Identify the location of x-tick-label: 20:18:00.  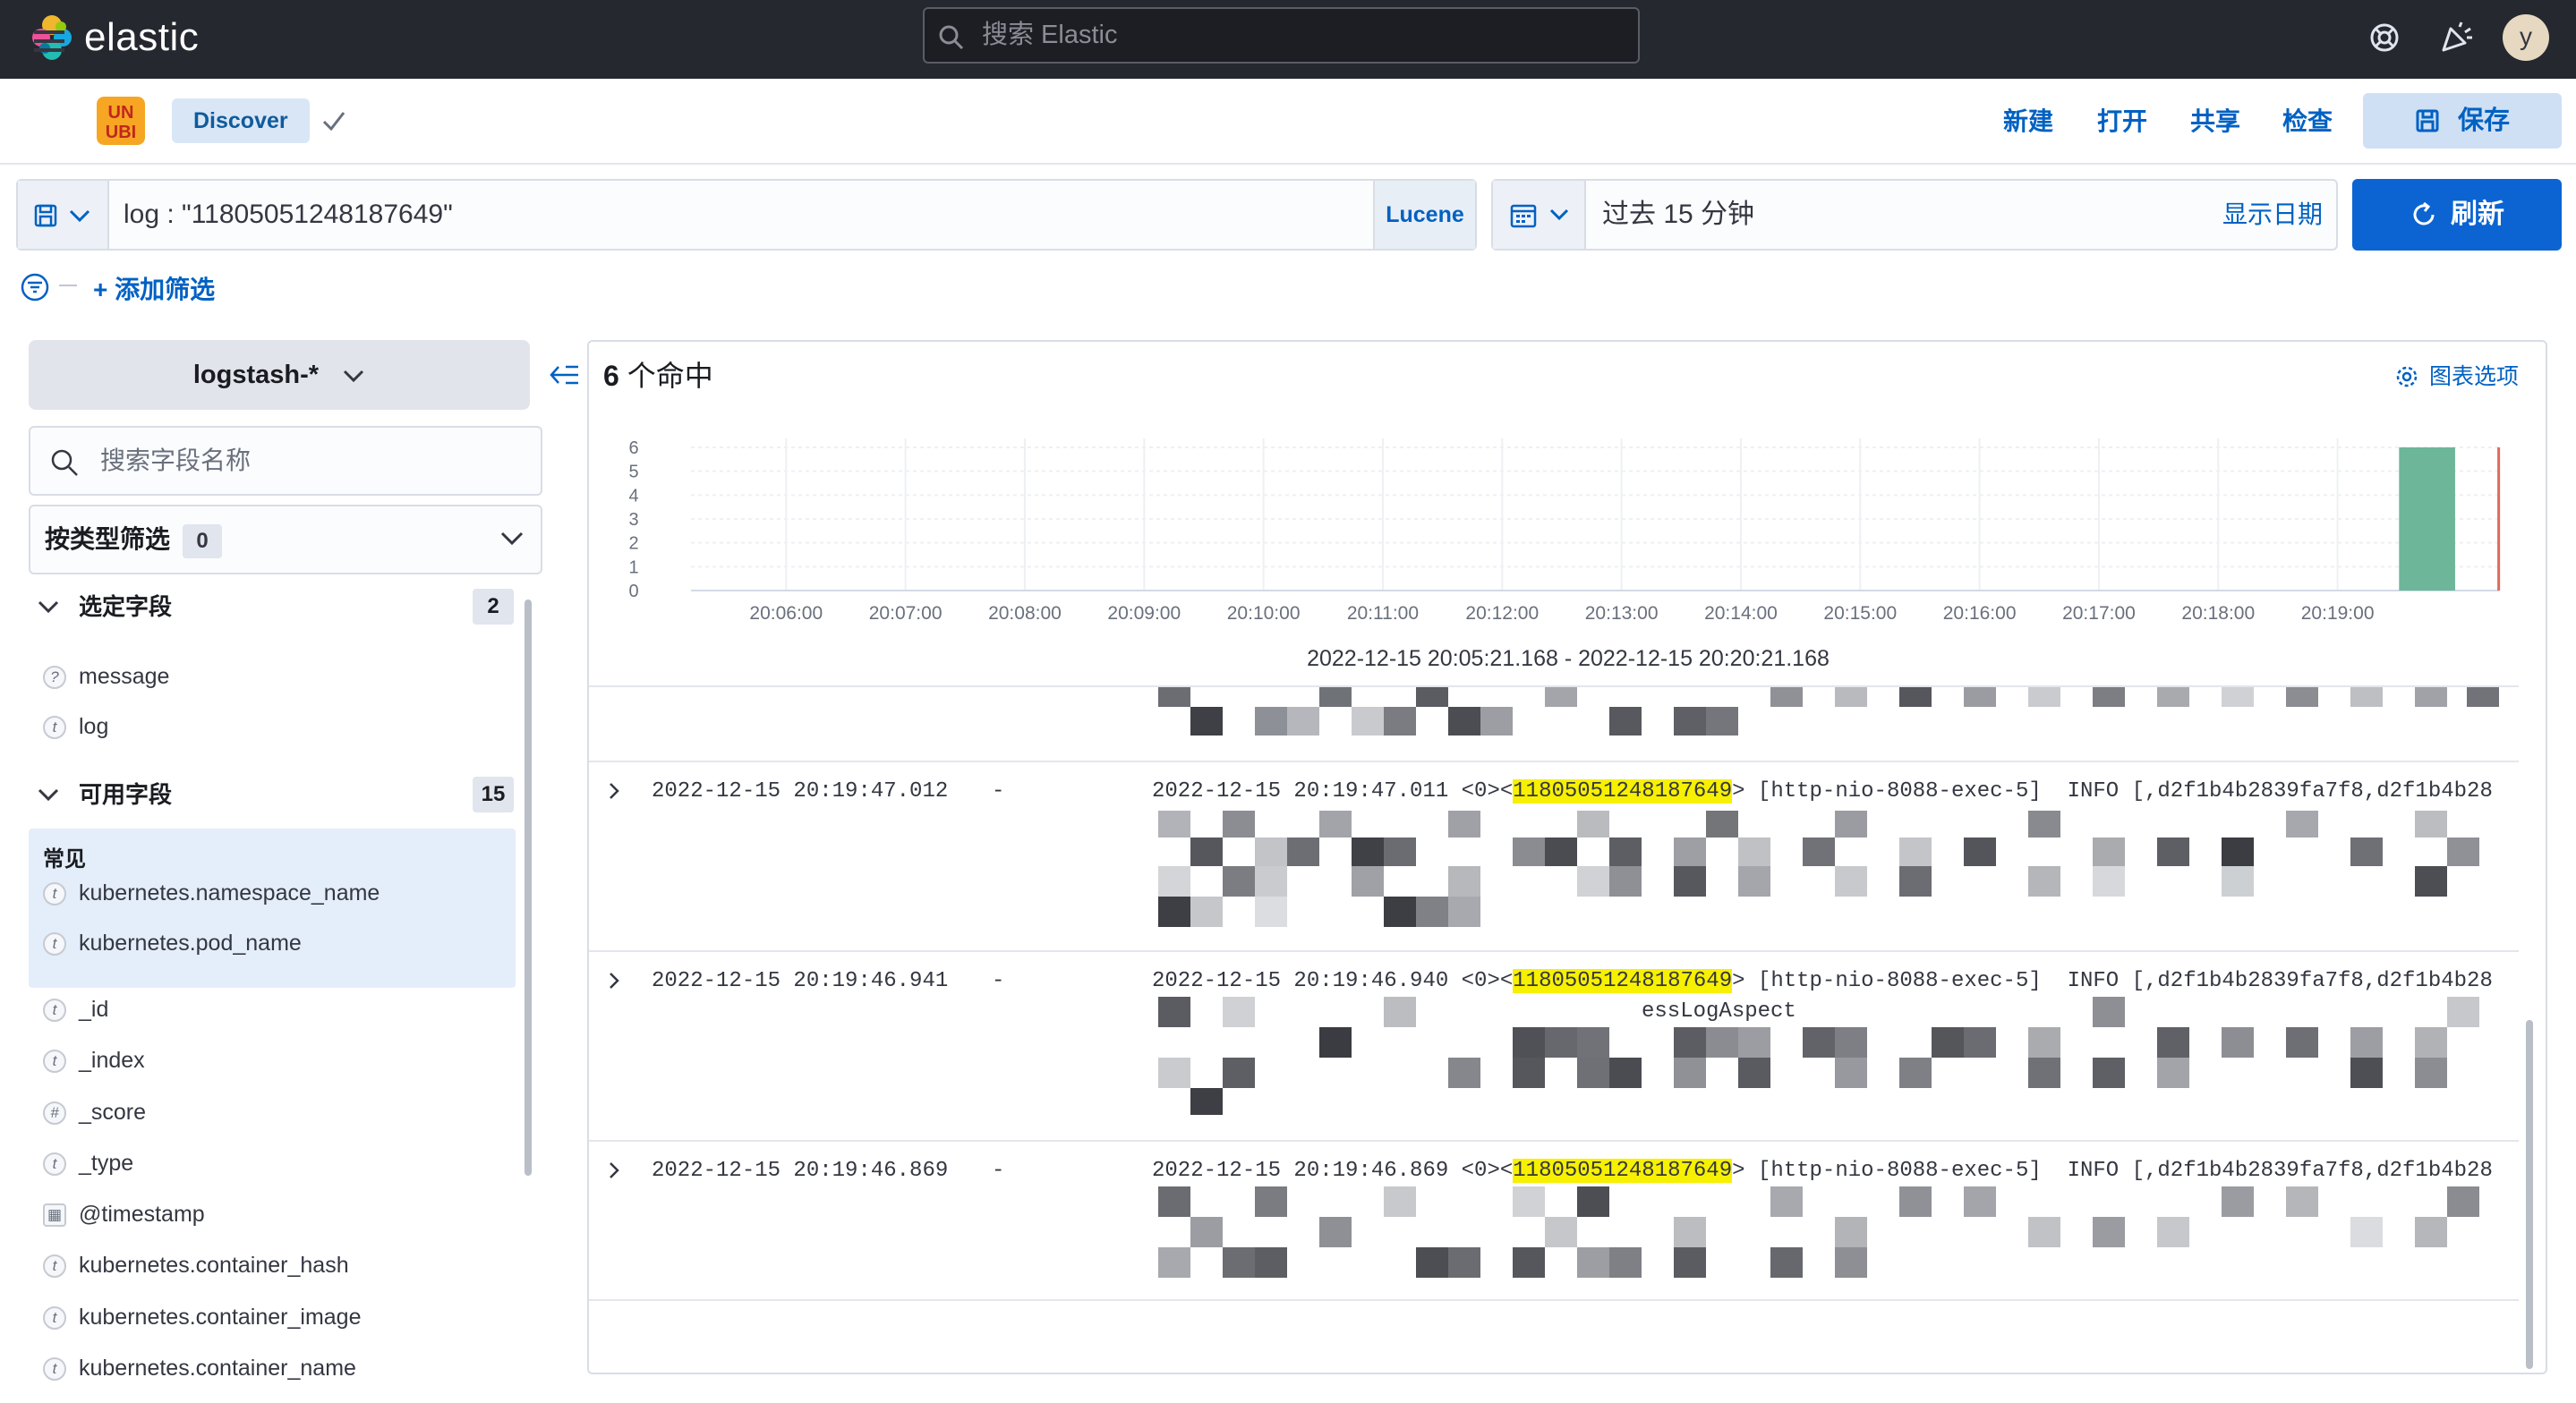
(2218, 613).